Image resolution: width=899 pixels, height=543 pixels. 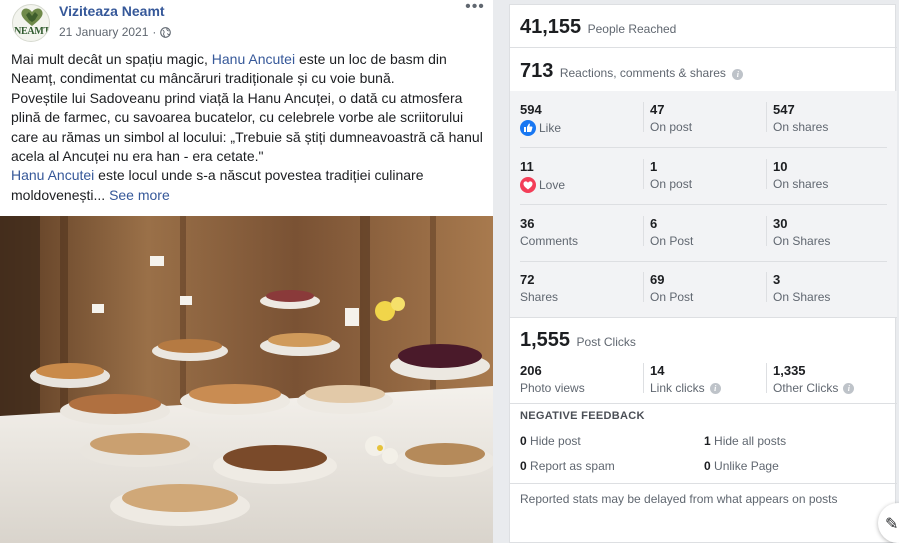 I want to click on reach-value: 41,155, so click(x=551, y=27).